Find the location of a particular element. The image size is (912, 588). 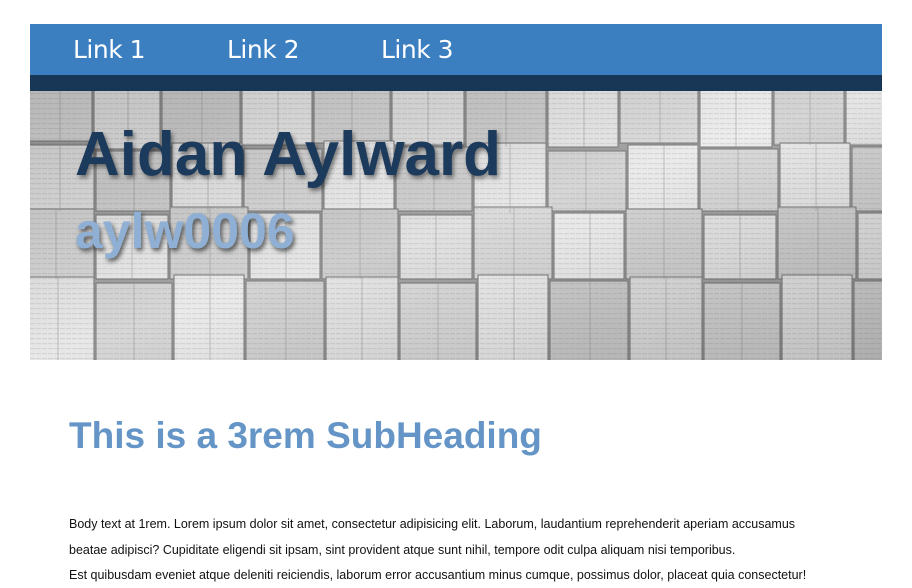

site-owner-name: Aidan Aylward is located at coordinates (288, 154).